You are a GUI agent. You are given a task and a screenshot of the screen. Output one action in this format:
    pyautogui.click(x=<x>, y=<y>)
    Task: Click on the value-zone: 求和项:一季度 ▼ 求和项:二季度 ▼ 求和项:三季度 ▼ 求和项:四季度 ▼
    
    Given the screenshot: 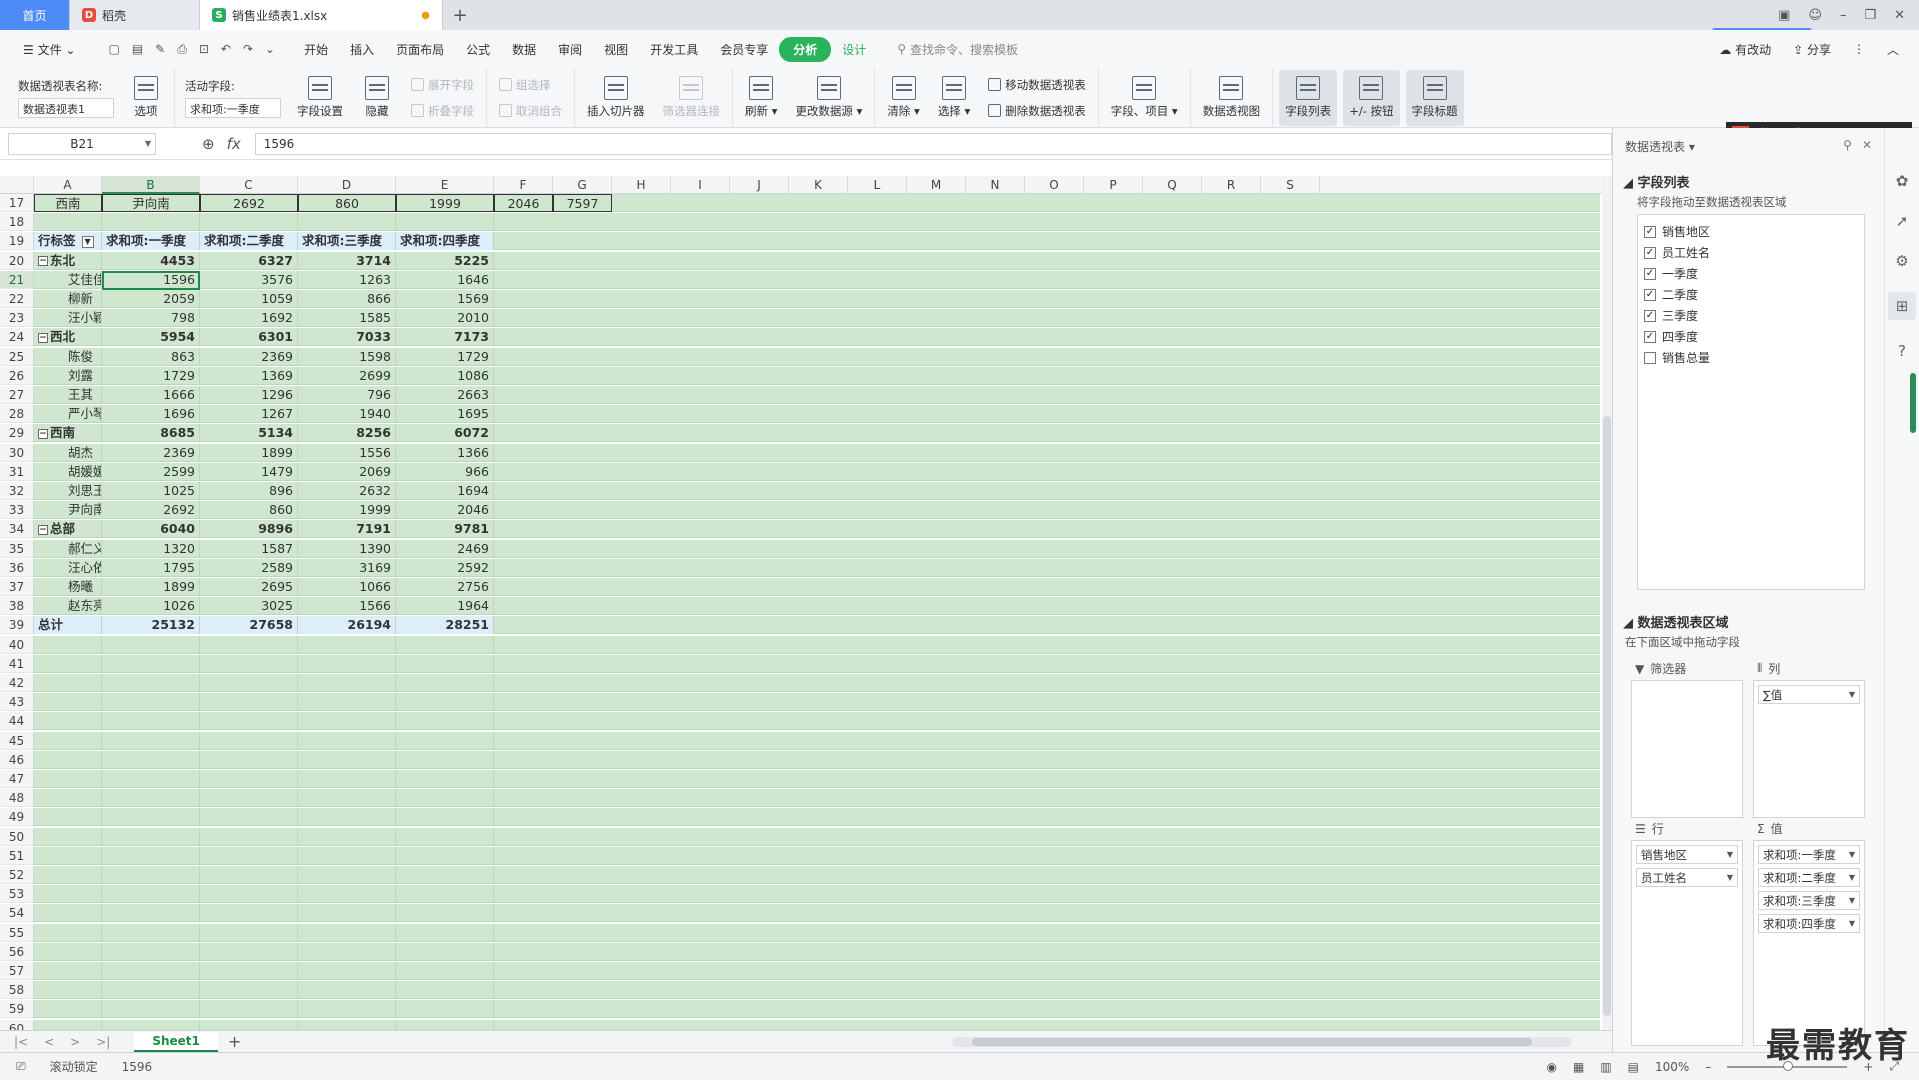 What is the action you would take?
    pyautogui.click(x=1809, y=943)
    